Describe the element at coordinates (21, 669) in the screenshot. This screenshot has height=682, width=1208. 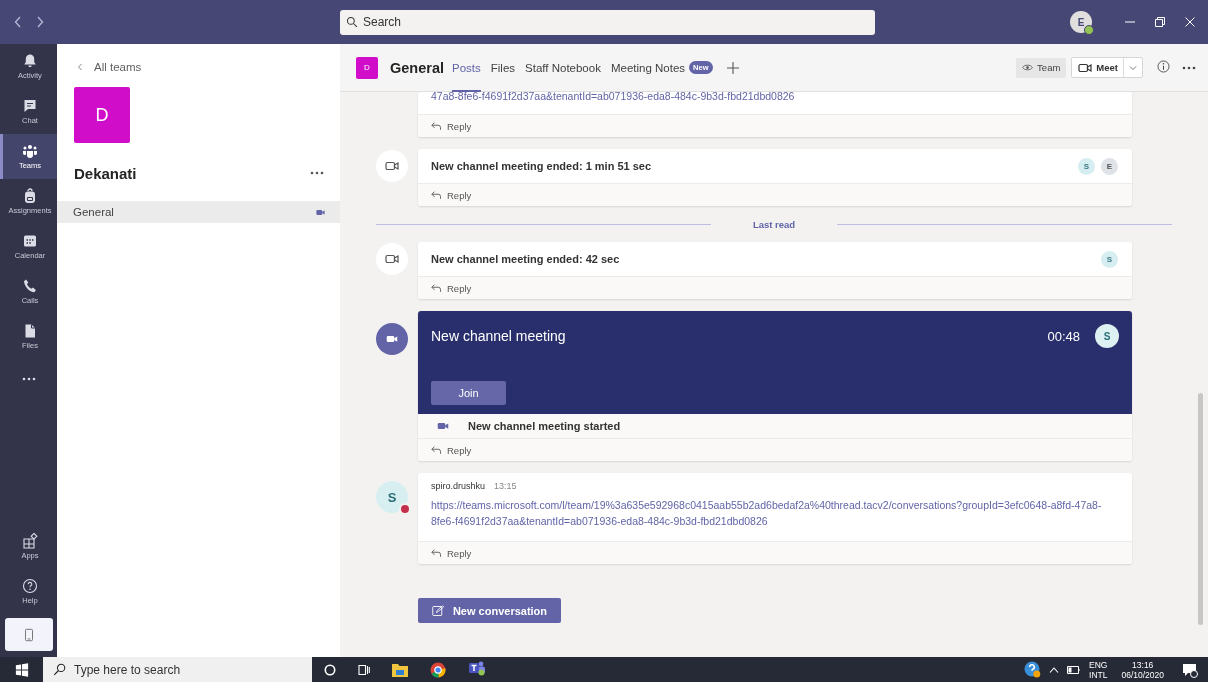
I see `windows-logo-icon` at that location.